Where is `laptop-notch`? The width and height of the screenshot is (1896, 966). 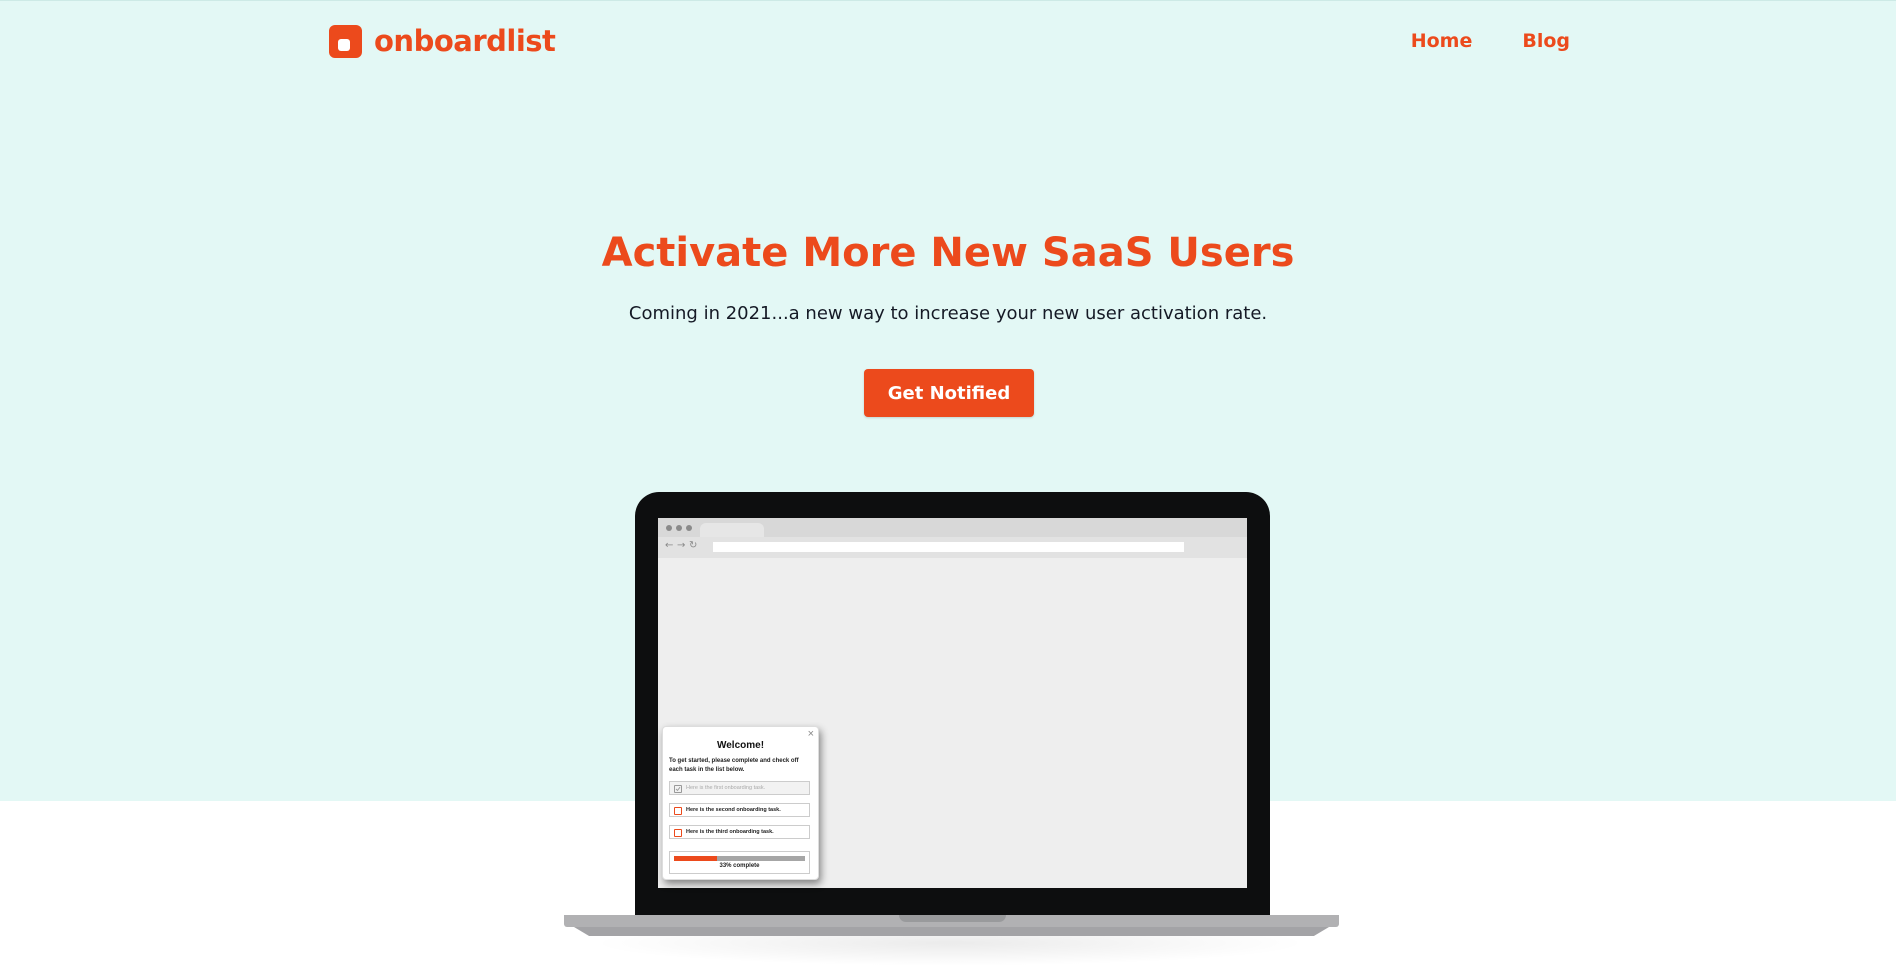 laptop-notch is located at coordinates (952, 918).